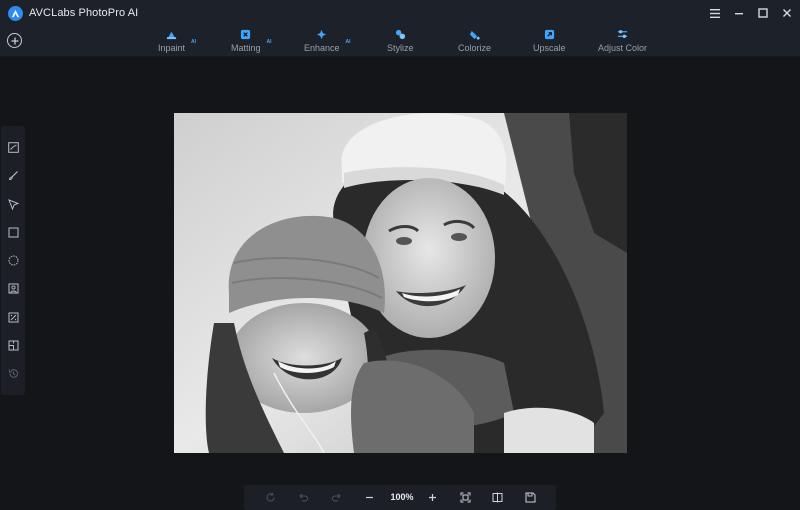 Image resolution: width=800 pixels, height=510 pixels. I want to click on window-controls, so click(752, 13).